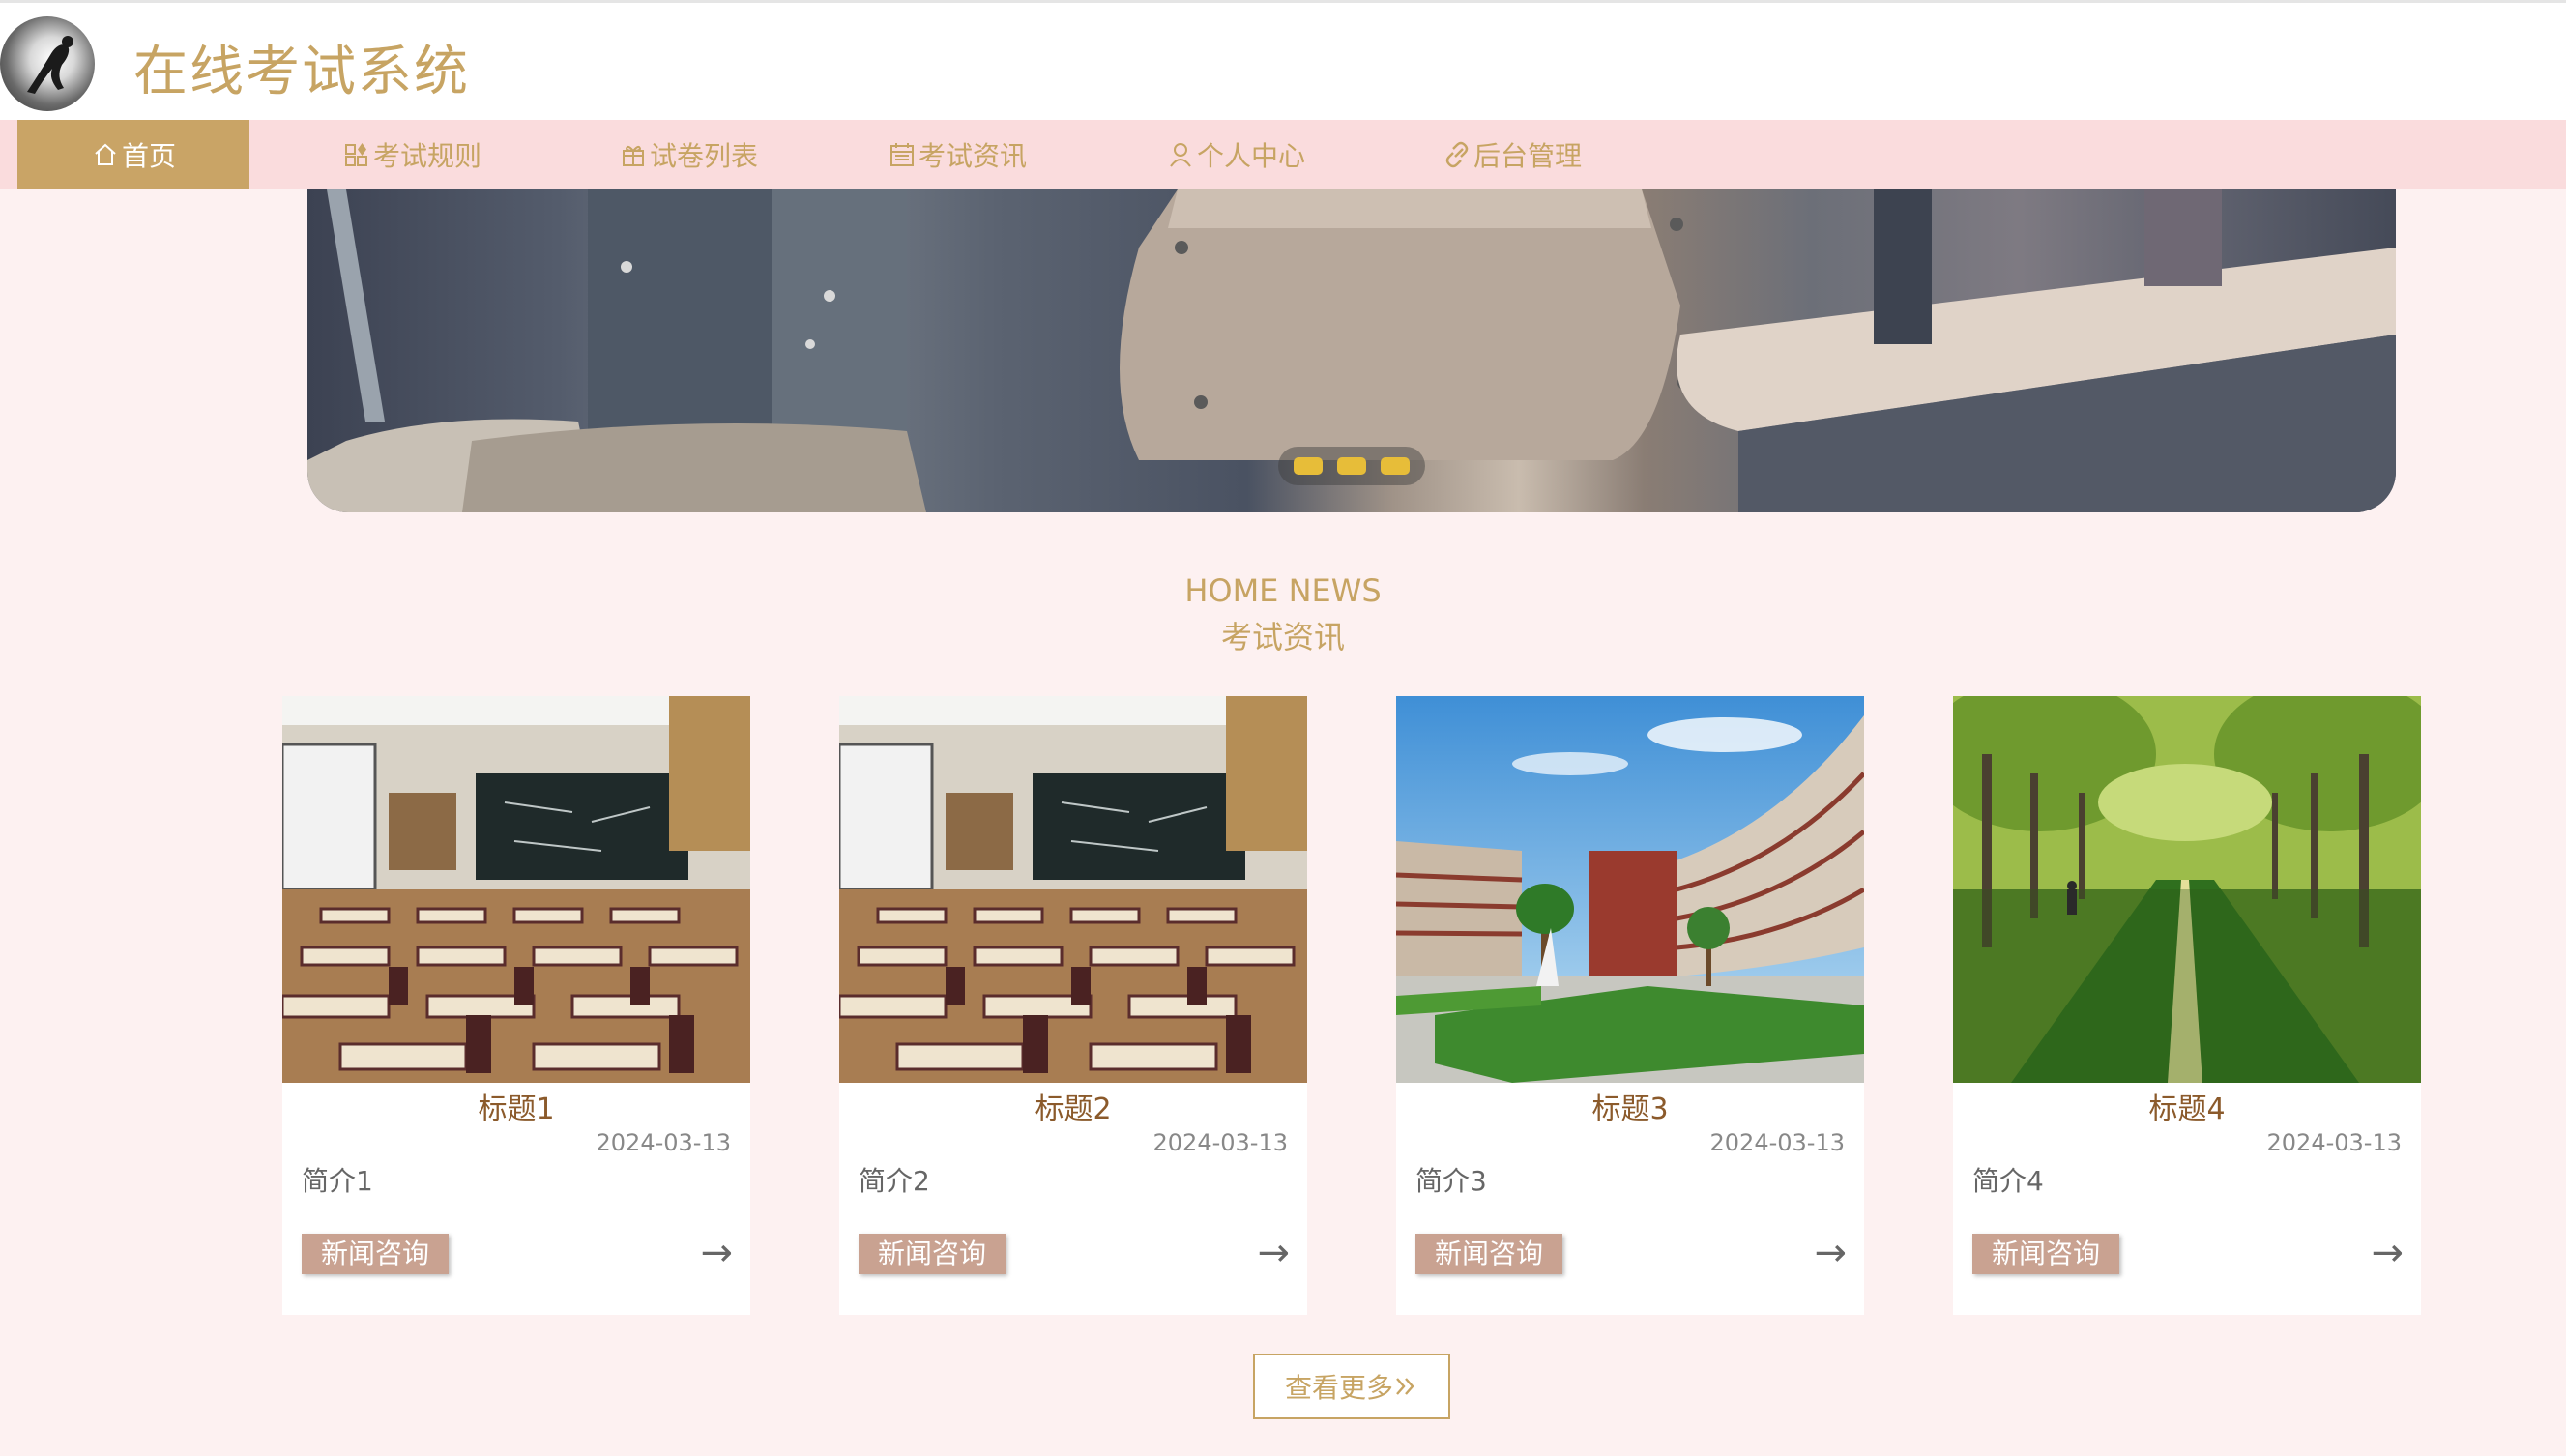 This screenshot has height=1456, width=2566. Describe the element at coordinates (105, 154) in the screenshot. I see `home-icon` at that location.